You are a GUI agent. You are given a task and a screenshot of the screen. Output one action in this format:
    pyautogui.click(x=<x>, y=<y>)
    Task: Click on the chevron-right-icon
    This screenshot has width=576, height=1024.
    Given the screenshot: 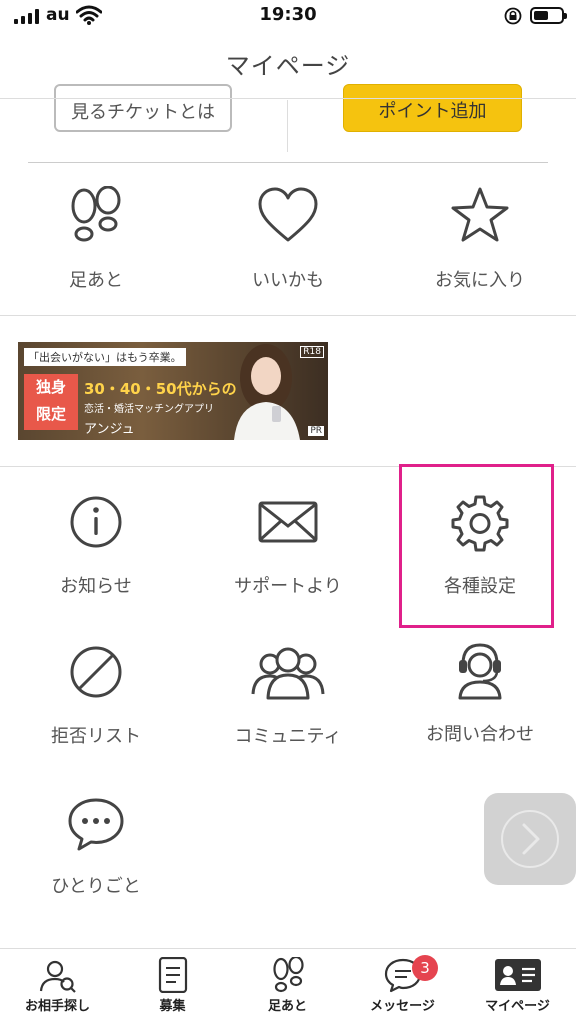 What is the action you would take?
    pyautogui.click(x=530, y=839)
    